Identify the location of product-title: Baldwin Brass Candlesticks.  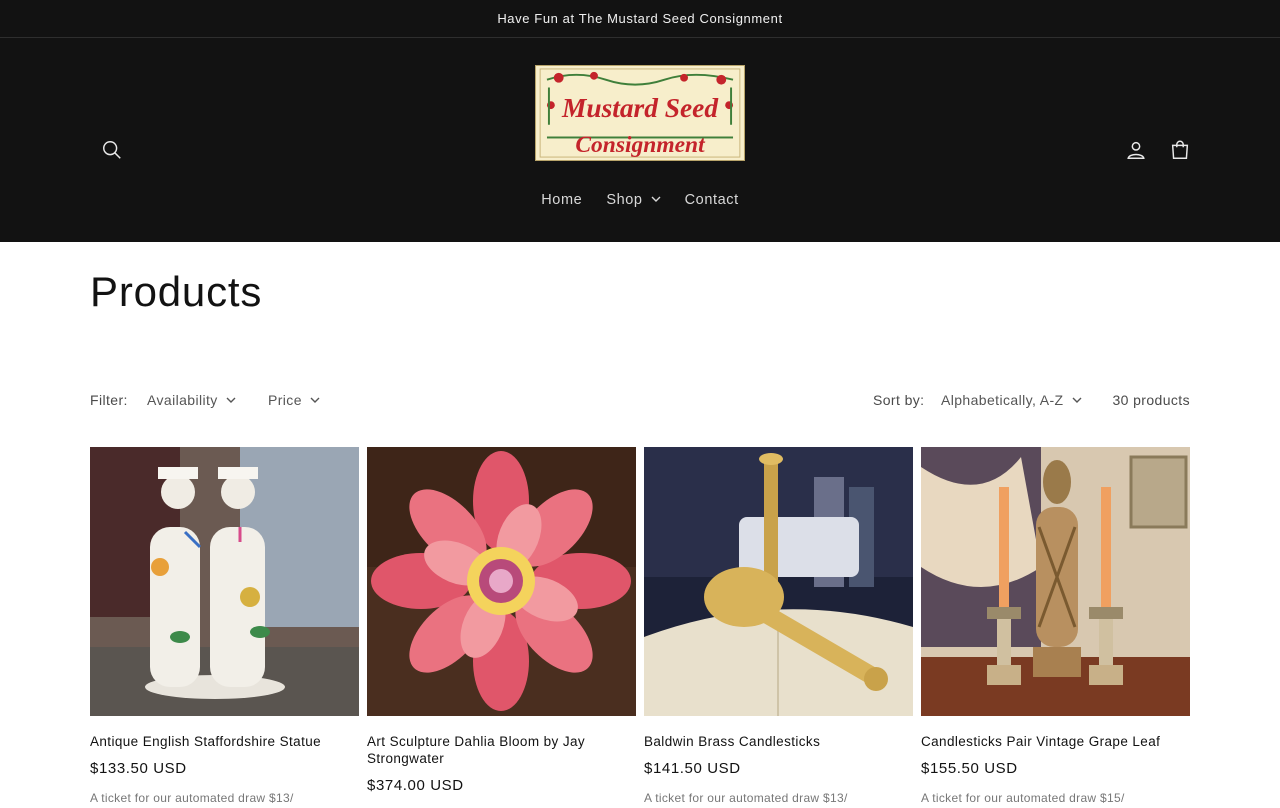
(778, 741).